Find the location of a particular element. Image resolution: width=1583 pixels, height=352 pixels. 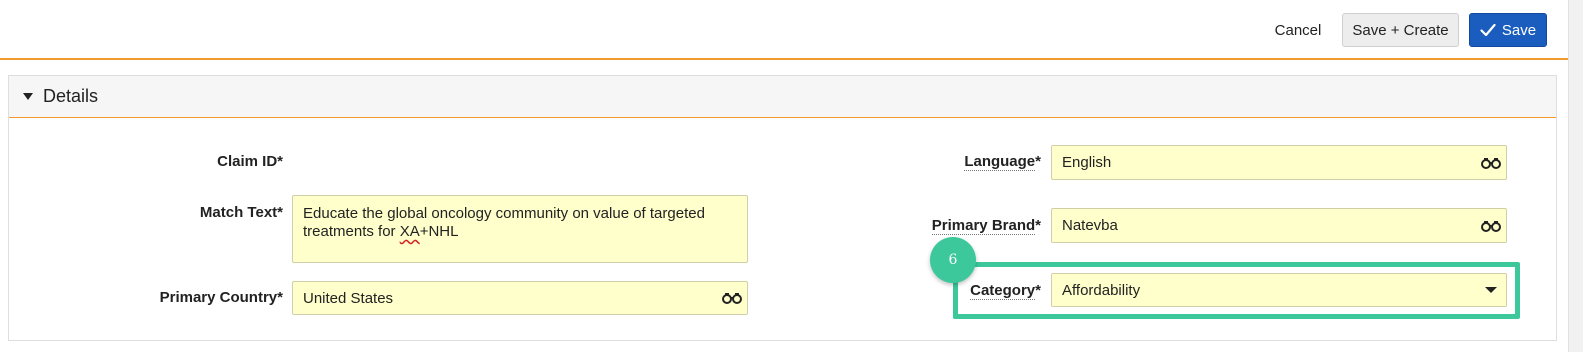

language-label: Language* is located at coordinates (1002, 162).